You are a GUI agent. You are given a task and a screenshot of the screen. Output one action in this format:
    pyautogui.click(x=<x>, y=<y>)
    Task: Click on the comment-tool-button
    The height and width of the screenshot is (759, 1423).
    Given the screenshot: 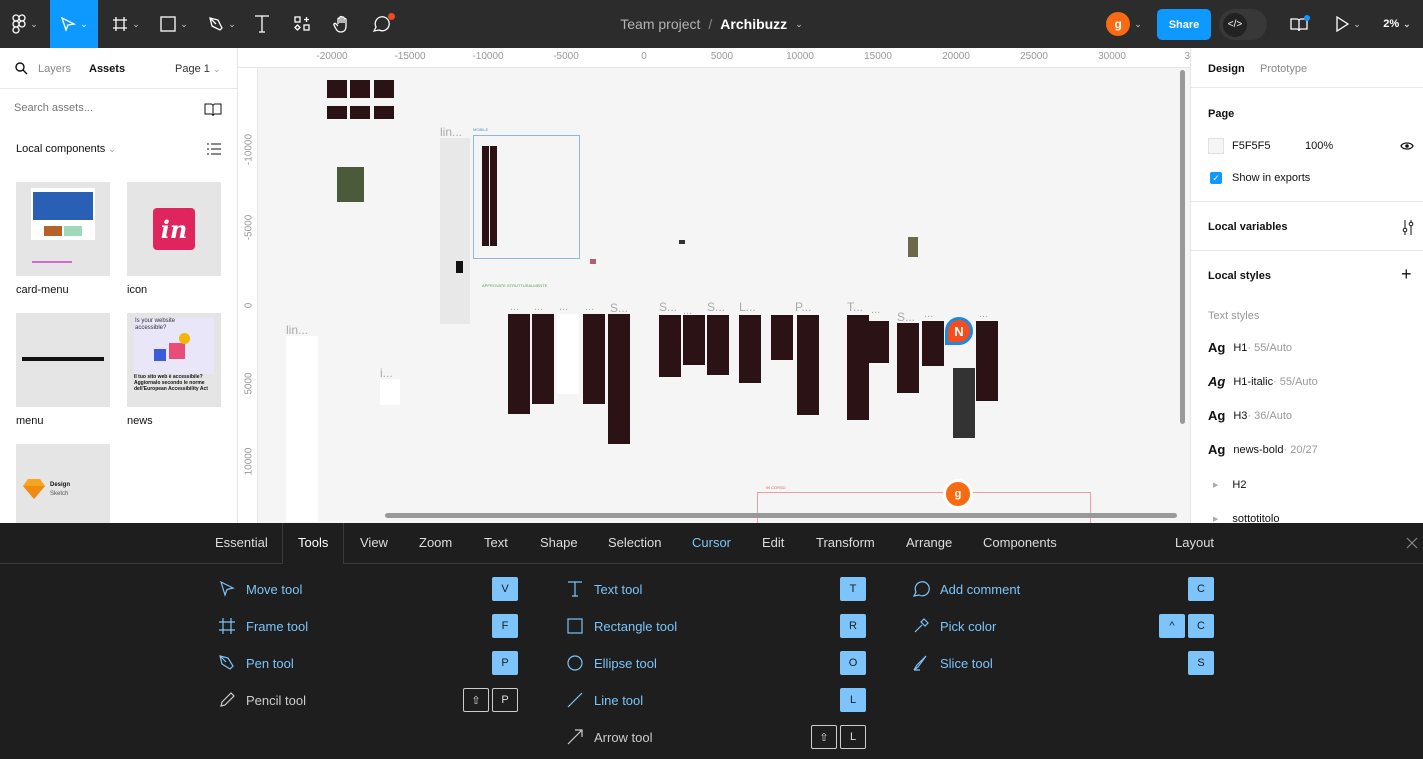 What is the action you would take?
    pyautogui.click(x=381, y=24)
    